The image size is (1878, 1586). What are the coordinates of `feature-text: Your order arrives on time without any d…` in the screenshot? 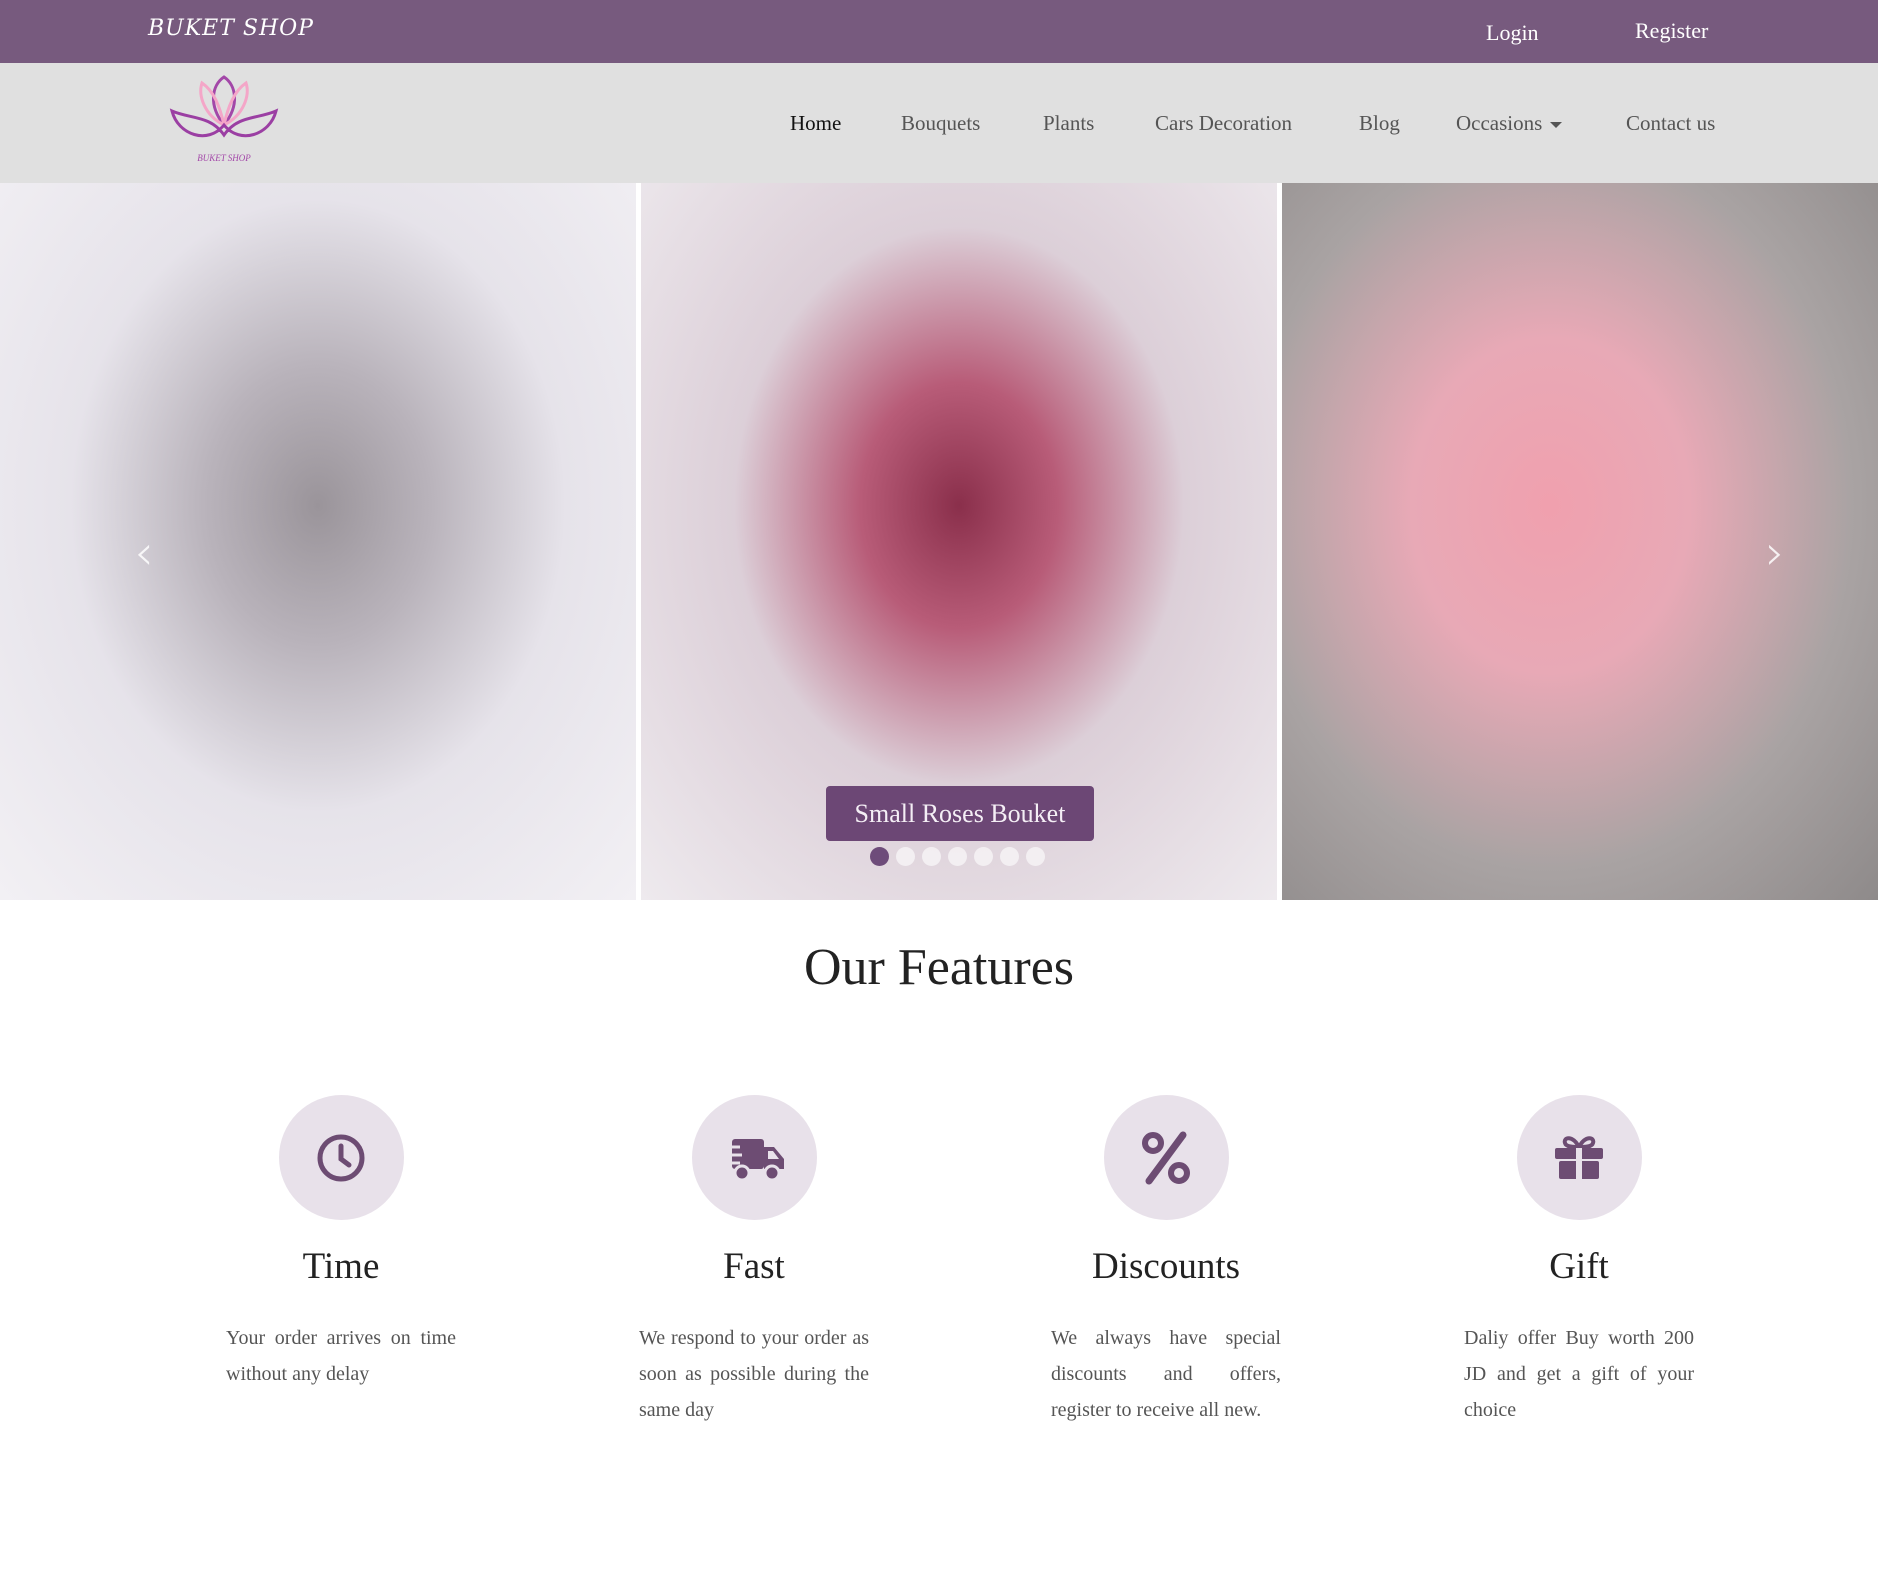 It's located at (341, 1356).